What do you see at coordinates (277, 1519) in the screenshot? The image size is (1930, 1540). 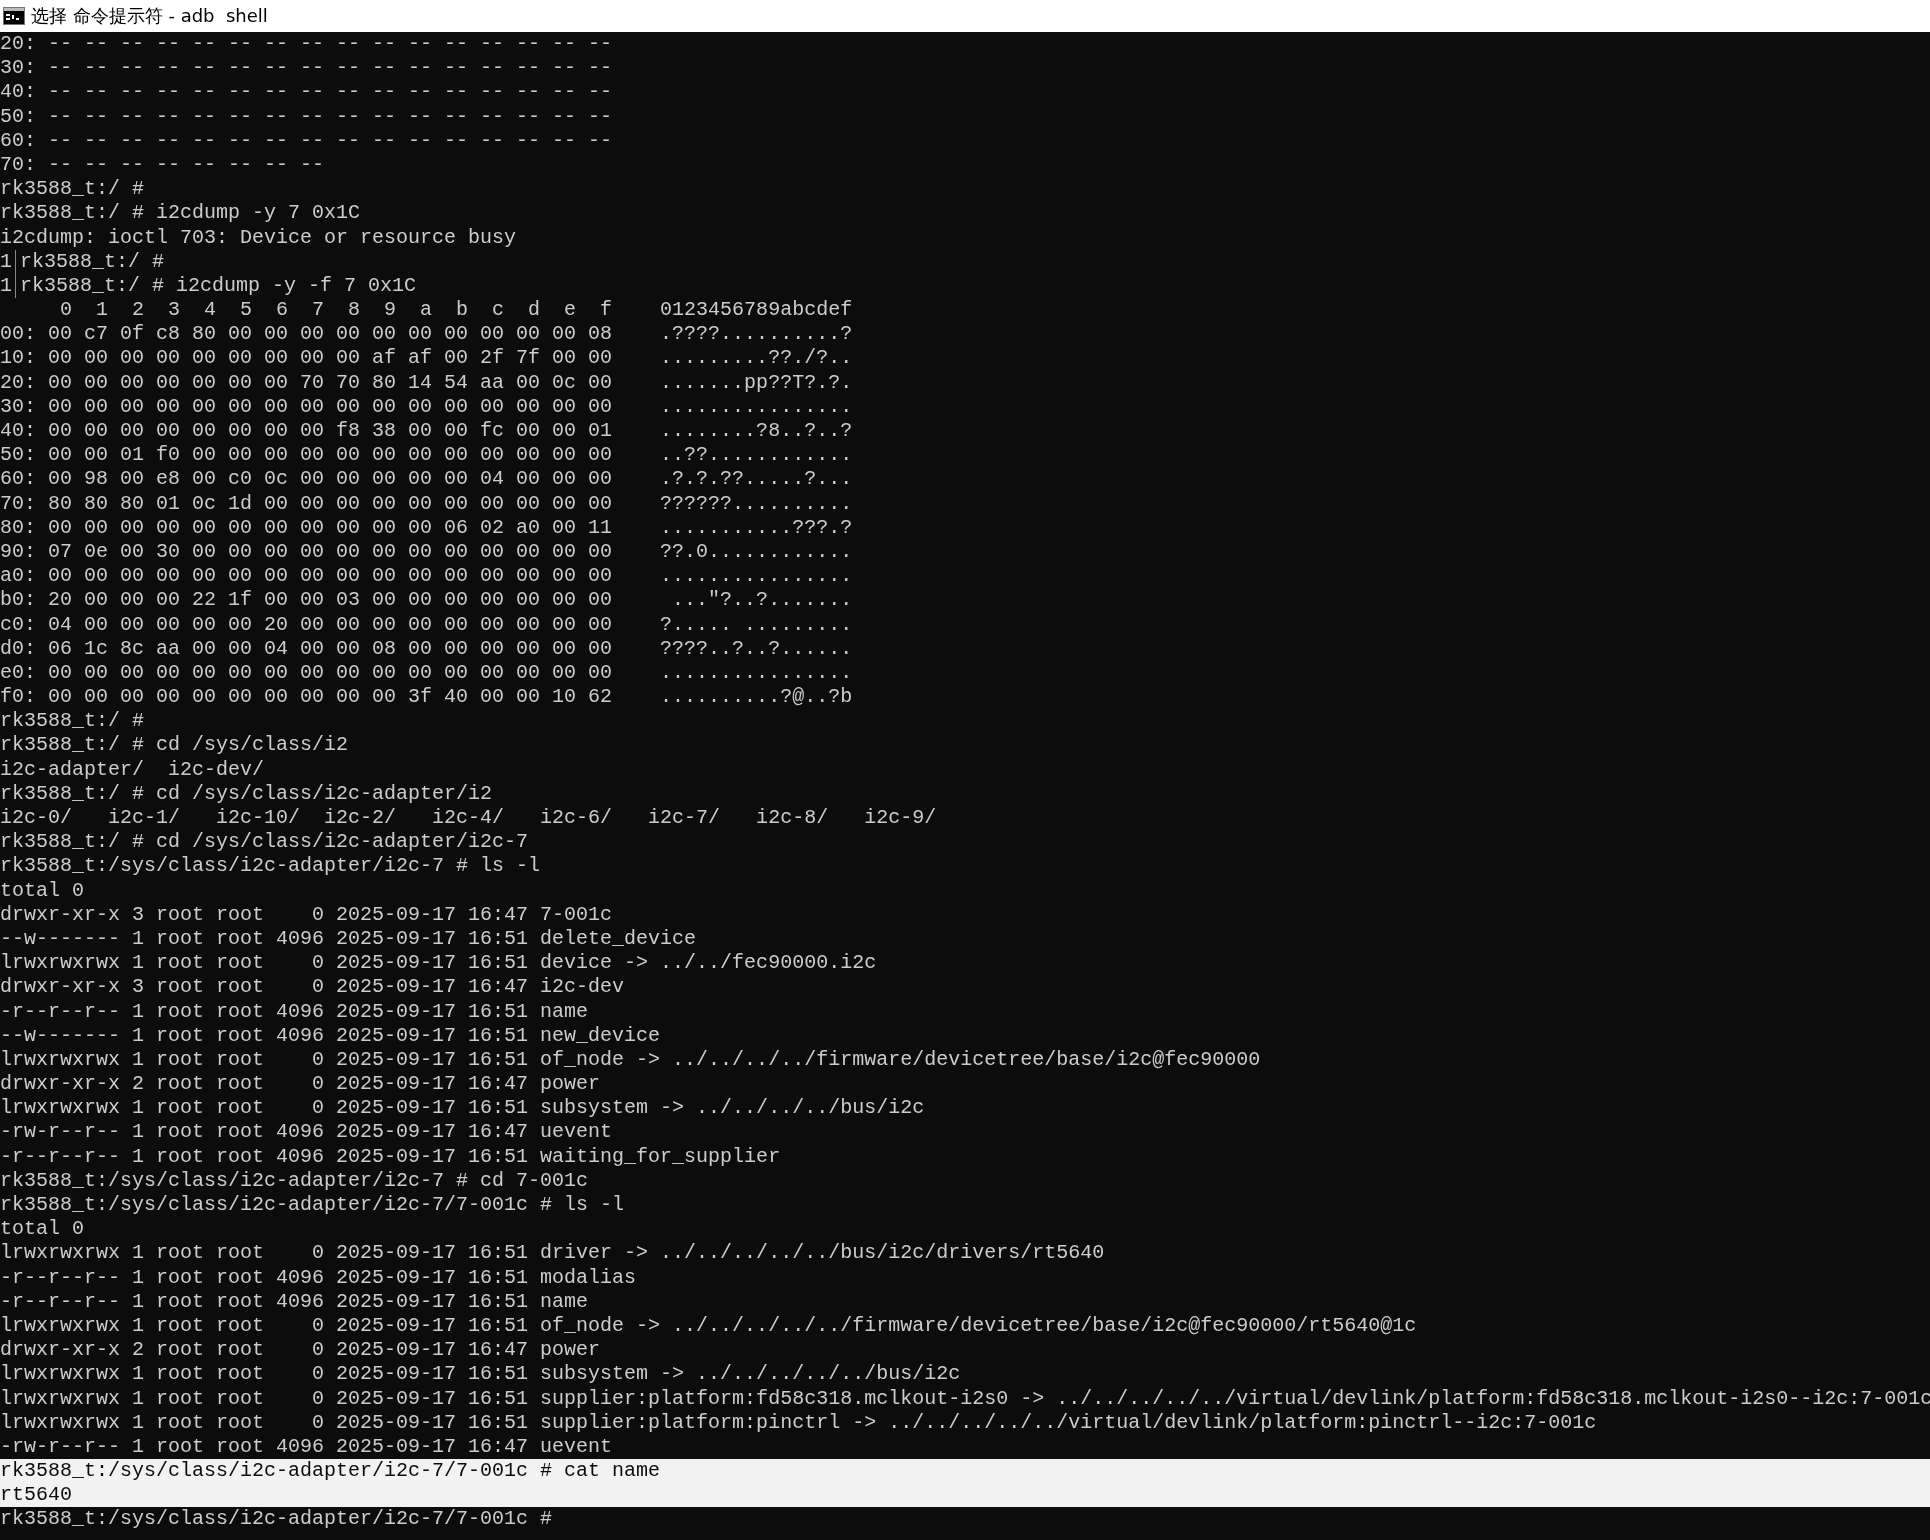 I see `terminal-line: rk3588_t:/sys/class/i2c-adapter/i2c-7/7-001c #` at bounding box center [277, 1519].